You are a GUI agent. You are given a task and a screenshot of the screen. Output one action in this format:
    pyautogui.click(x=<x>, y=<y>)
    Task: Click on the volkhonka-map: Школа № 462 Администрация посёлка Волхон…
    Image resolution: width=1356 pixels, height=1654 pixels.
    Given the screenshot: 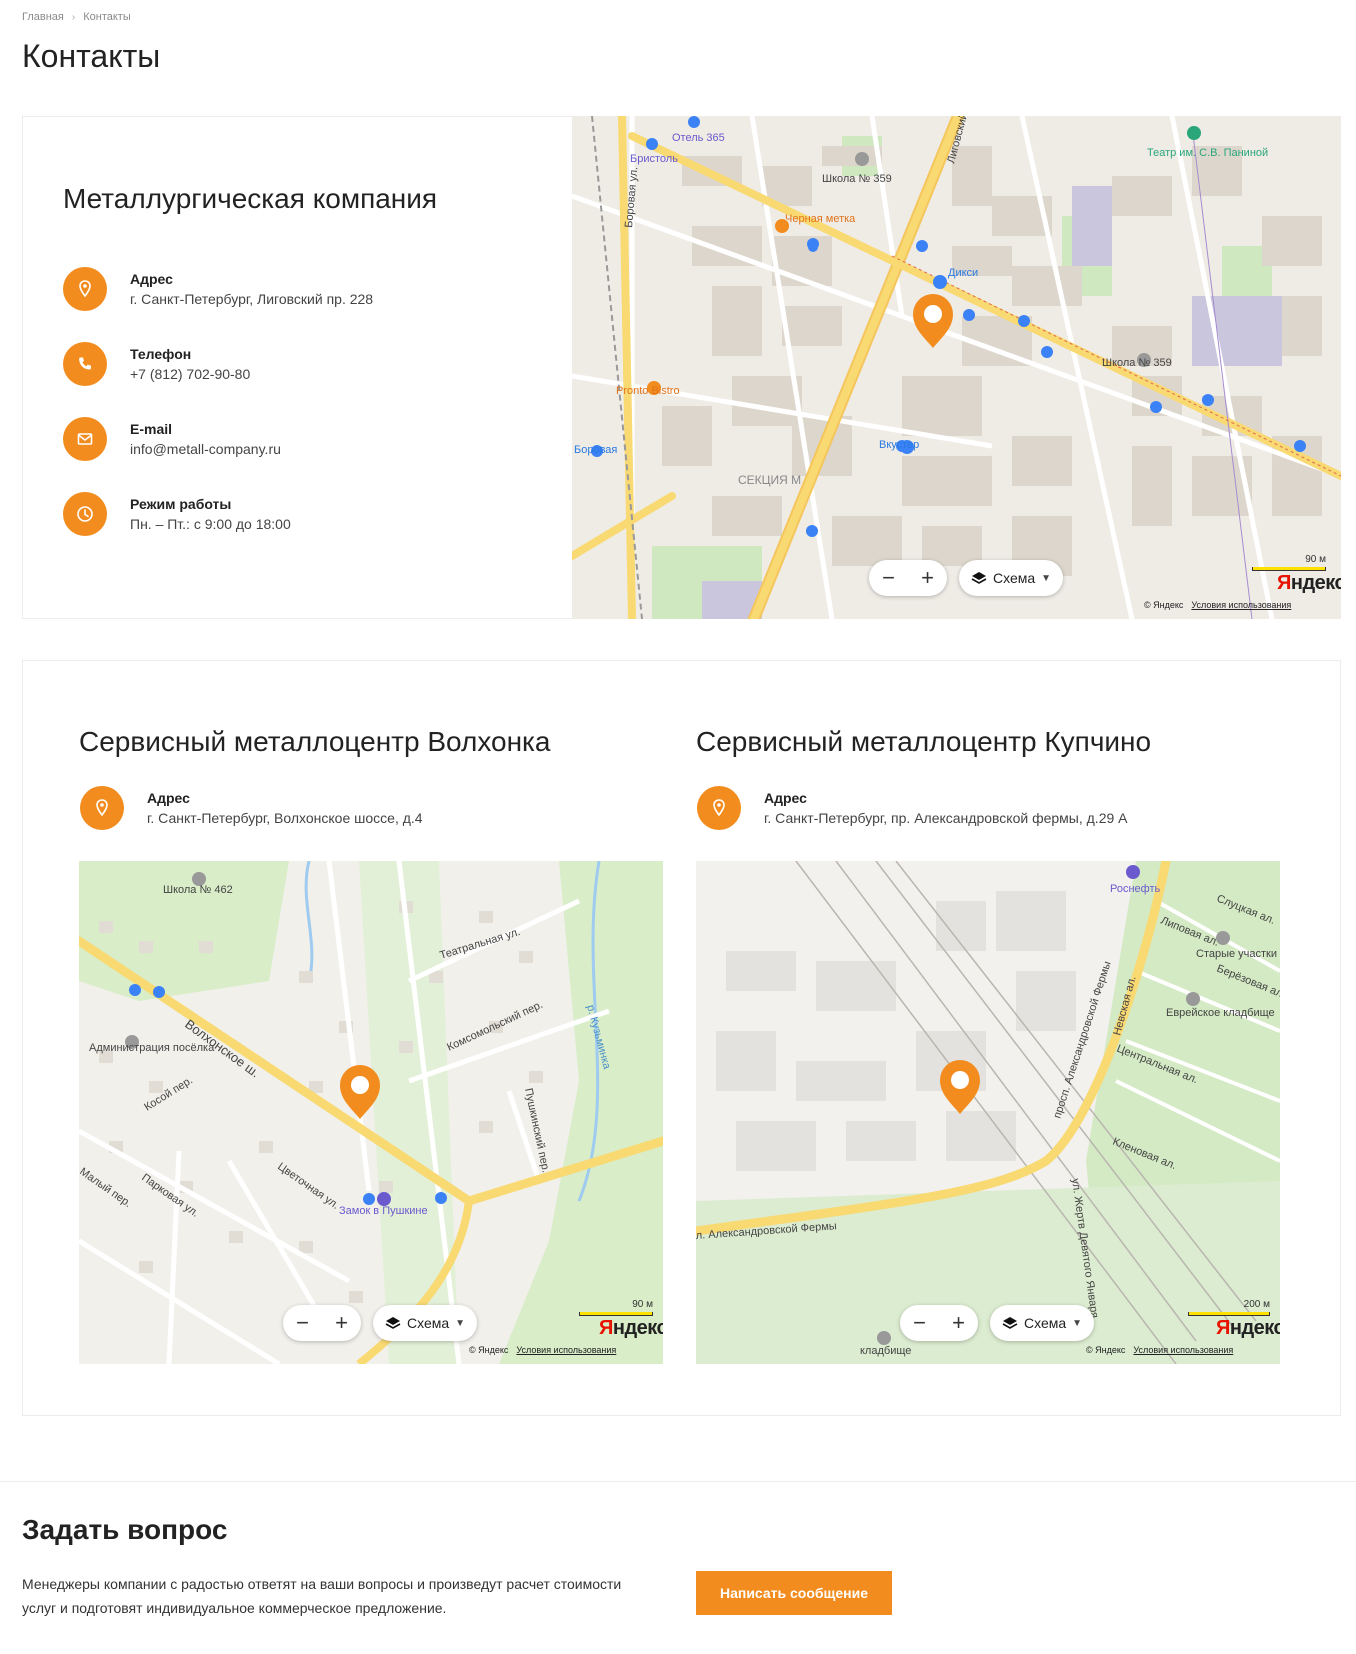 What is the action you would take?
    pyautogui.click(x=371, y=1112)
    